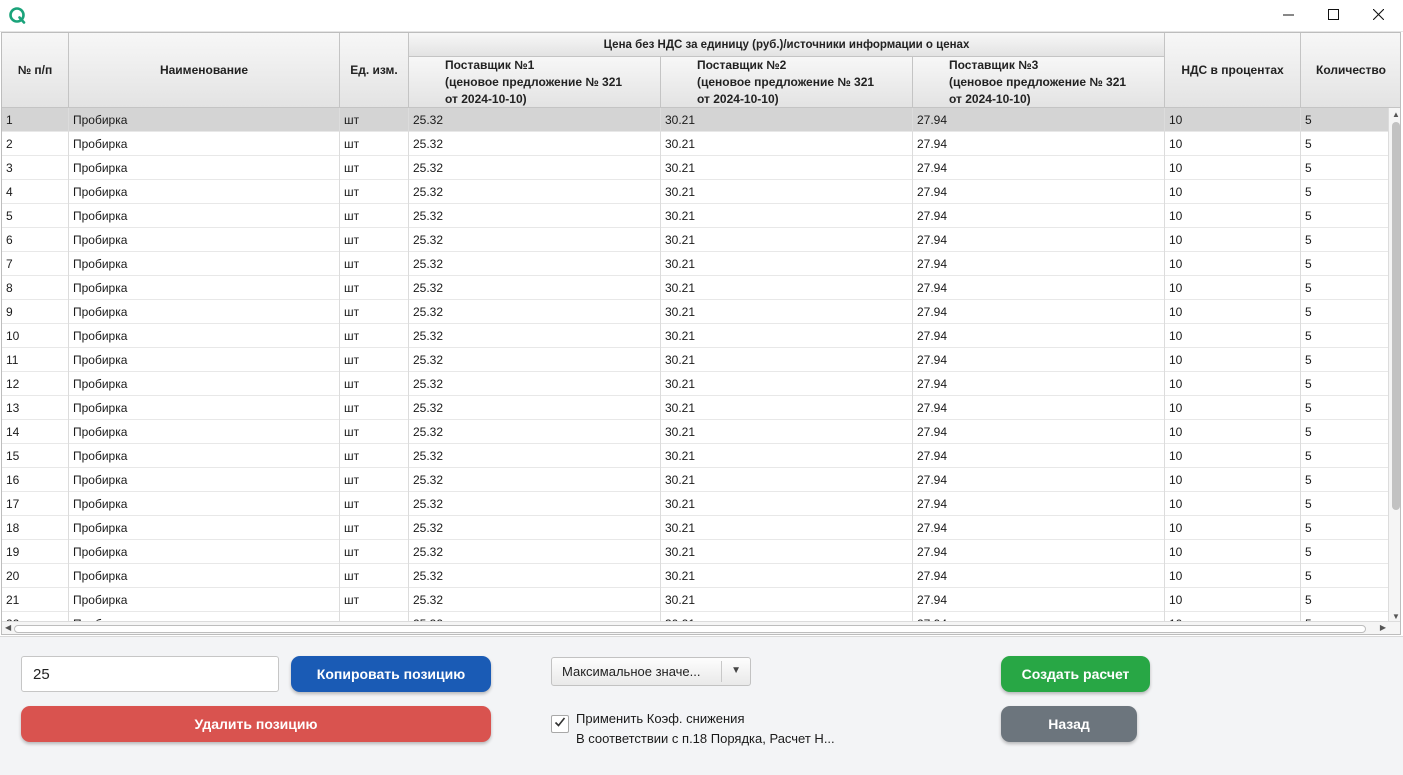  Describe the element at coordinates (35, 192) in the screenshot. I see `cell-number: 4` at that location.